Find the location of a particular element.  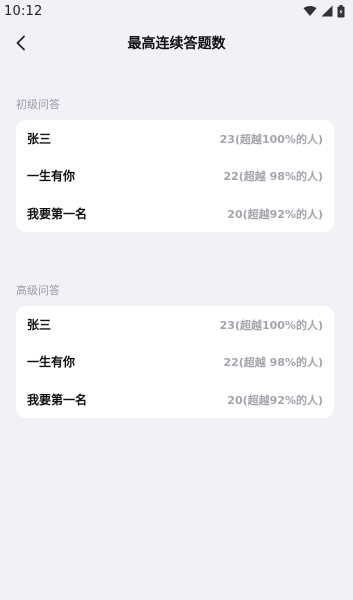

status-time: 10:12 is located at coordinates (23, 11).